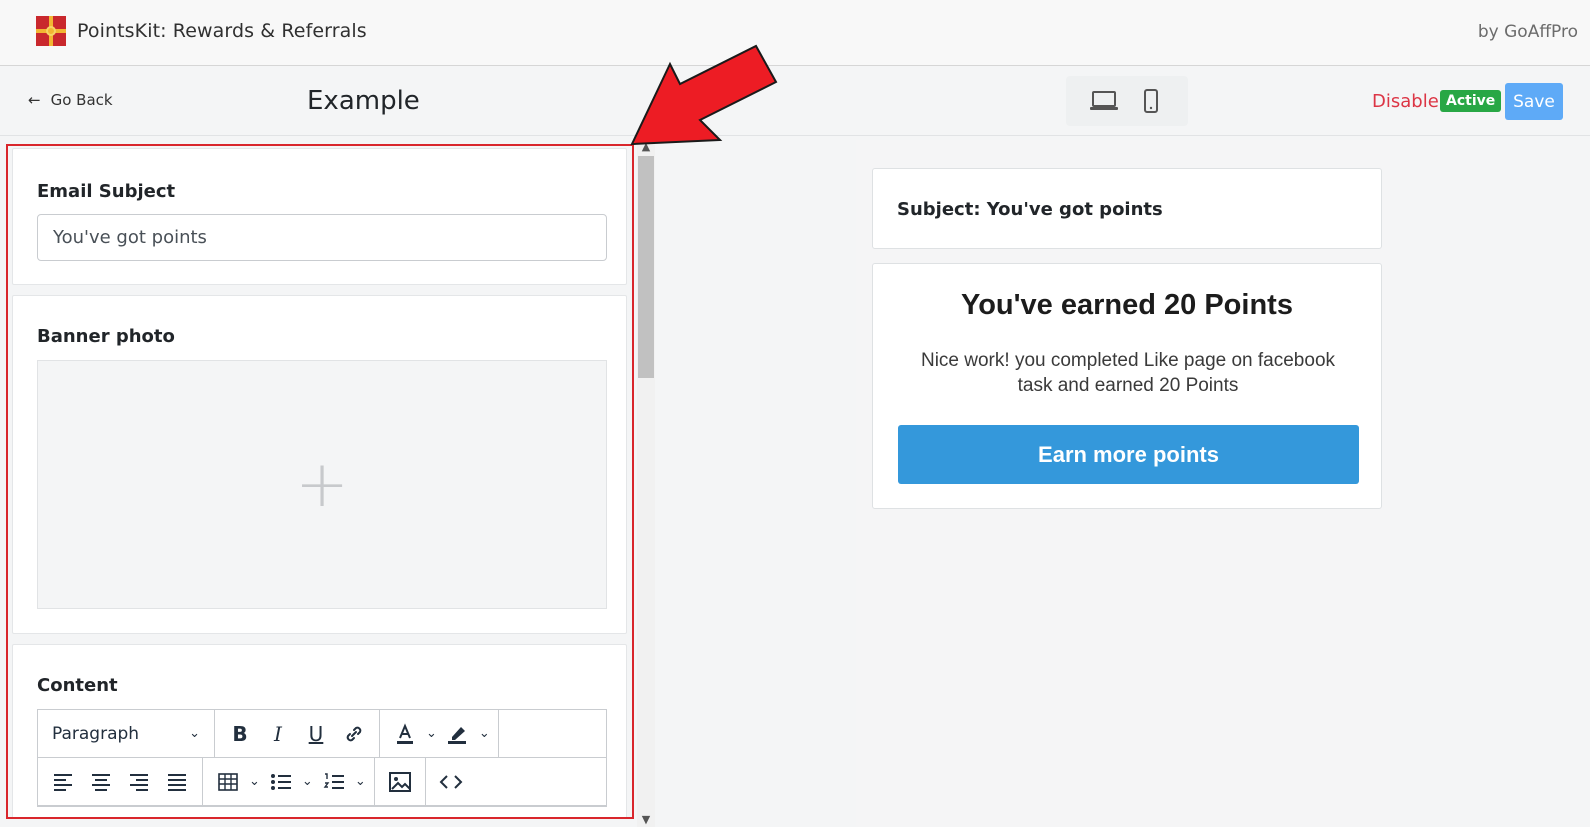 The width and height of the screenshot is (1590, 827). I want to click on align-justify-button, so click(177, 782).